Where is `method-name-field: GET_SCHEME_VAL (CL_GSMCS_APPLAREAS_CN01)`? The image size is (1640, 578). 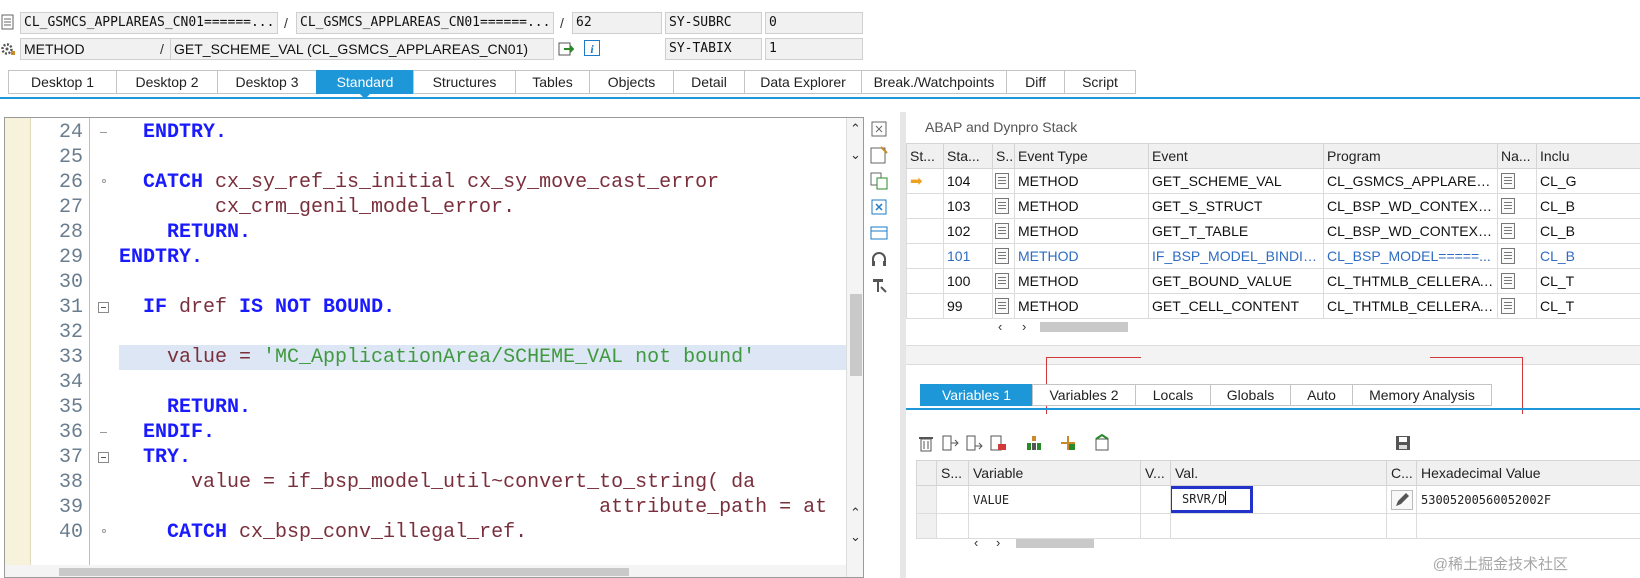
method-name-field: GET_SCHEME_VAL (CL_GSMCS_APPLAREAS_CN01) is located at coordinates (362, 49).